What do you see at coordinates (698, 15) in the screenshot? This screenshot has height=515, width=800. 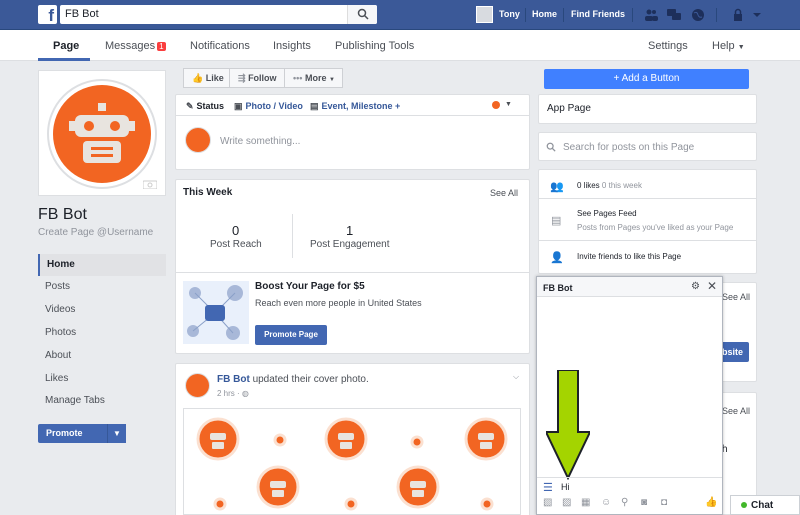 I see `notifications-globe-icon` at bounding box center [698, 15].